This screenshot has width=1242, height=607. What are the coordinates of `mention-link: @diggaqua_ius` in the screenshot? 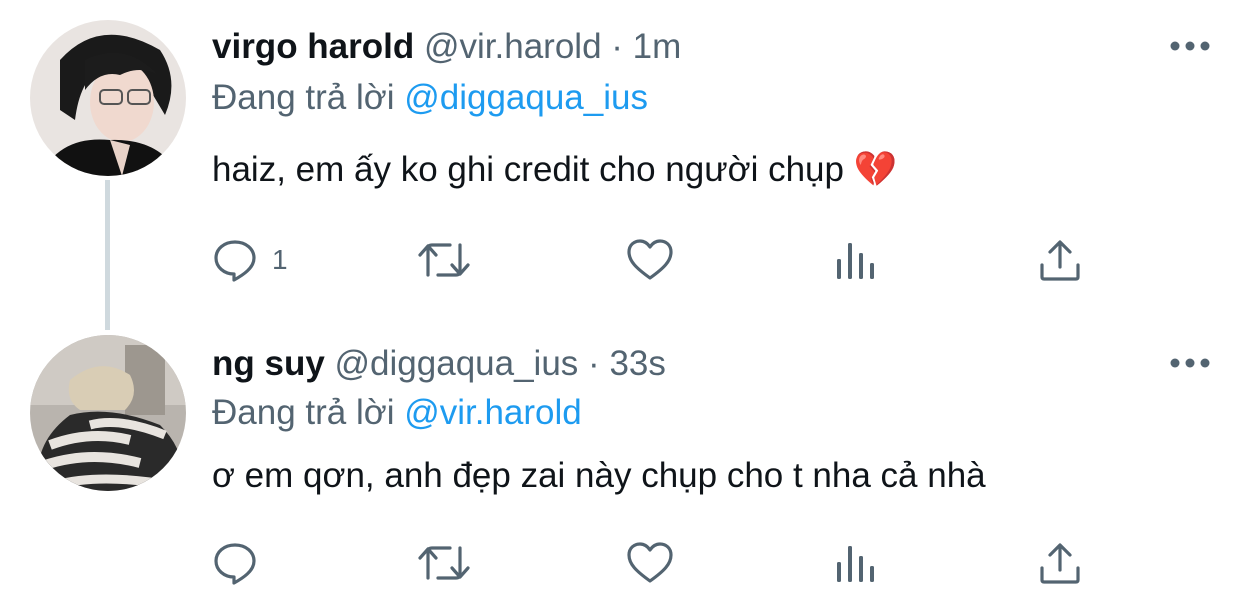 It's located at (526, 97).